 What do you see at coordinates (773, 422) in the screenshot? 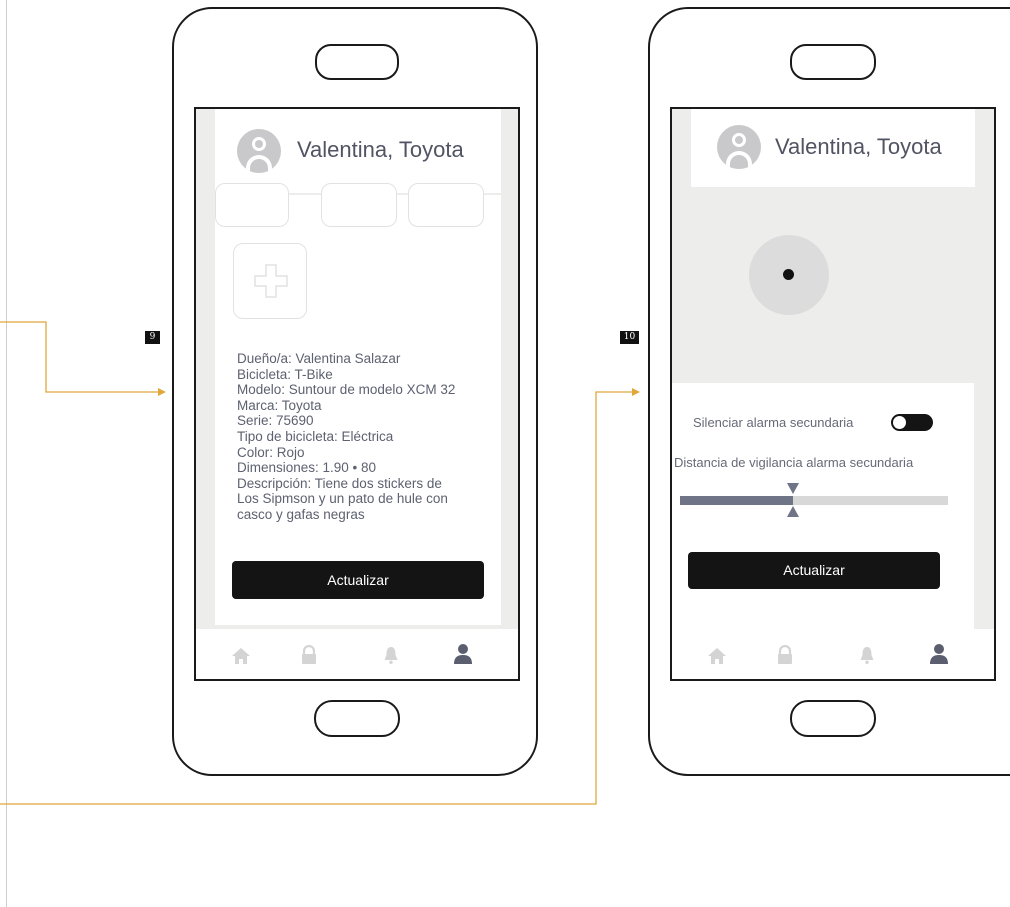
I see `silence-label: Silenciar alarma secundaria` at bounding box center [773, 422].